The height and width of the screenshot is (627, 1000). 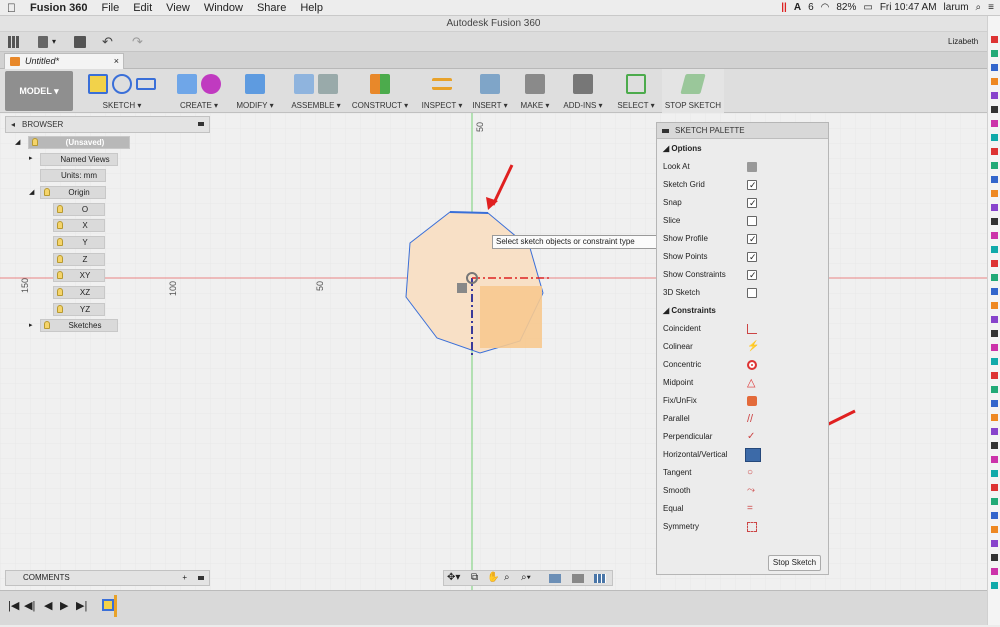 I want to click on show-constraints-checkbox, so click(x=752, y=275).